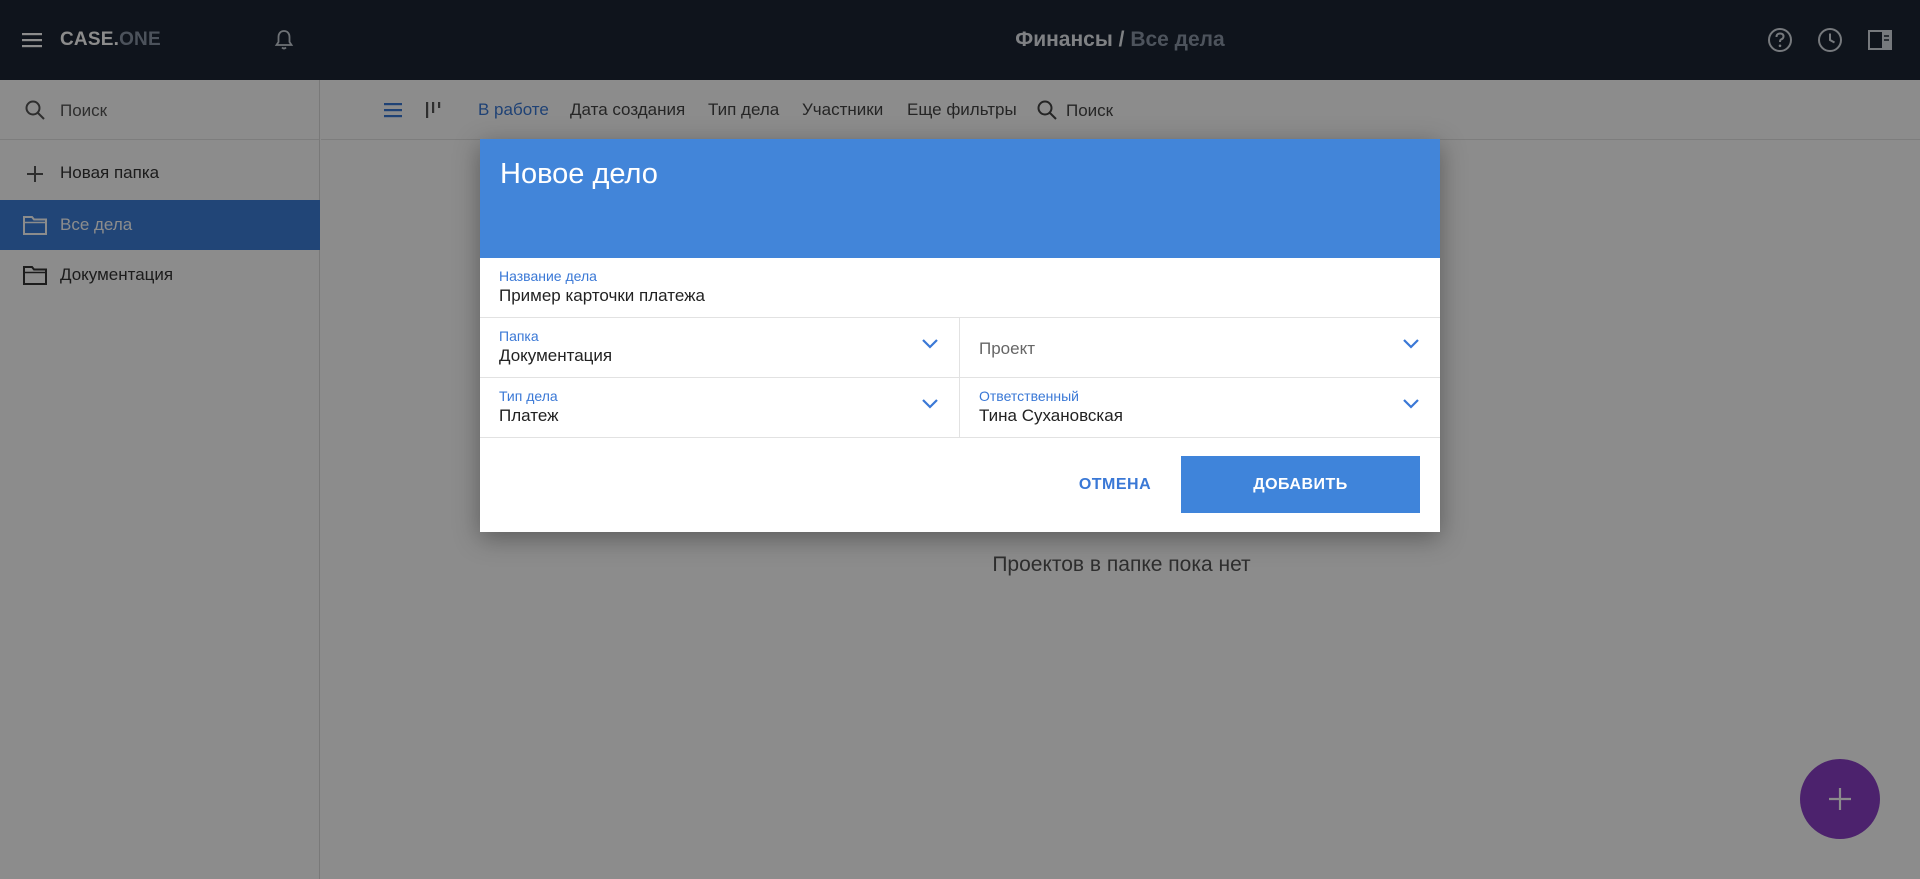  Describe the element at coordinates (1007, 348) in the screenshot. I see `project-placeholder: Проект` at that location.